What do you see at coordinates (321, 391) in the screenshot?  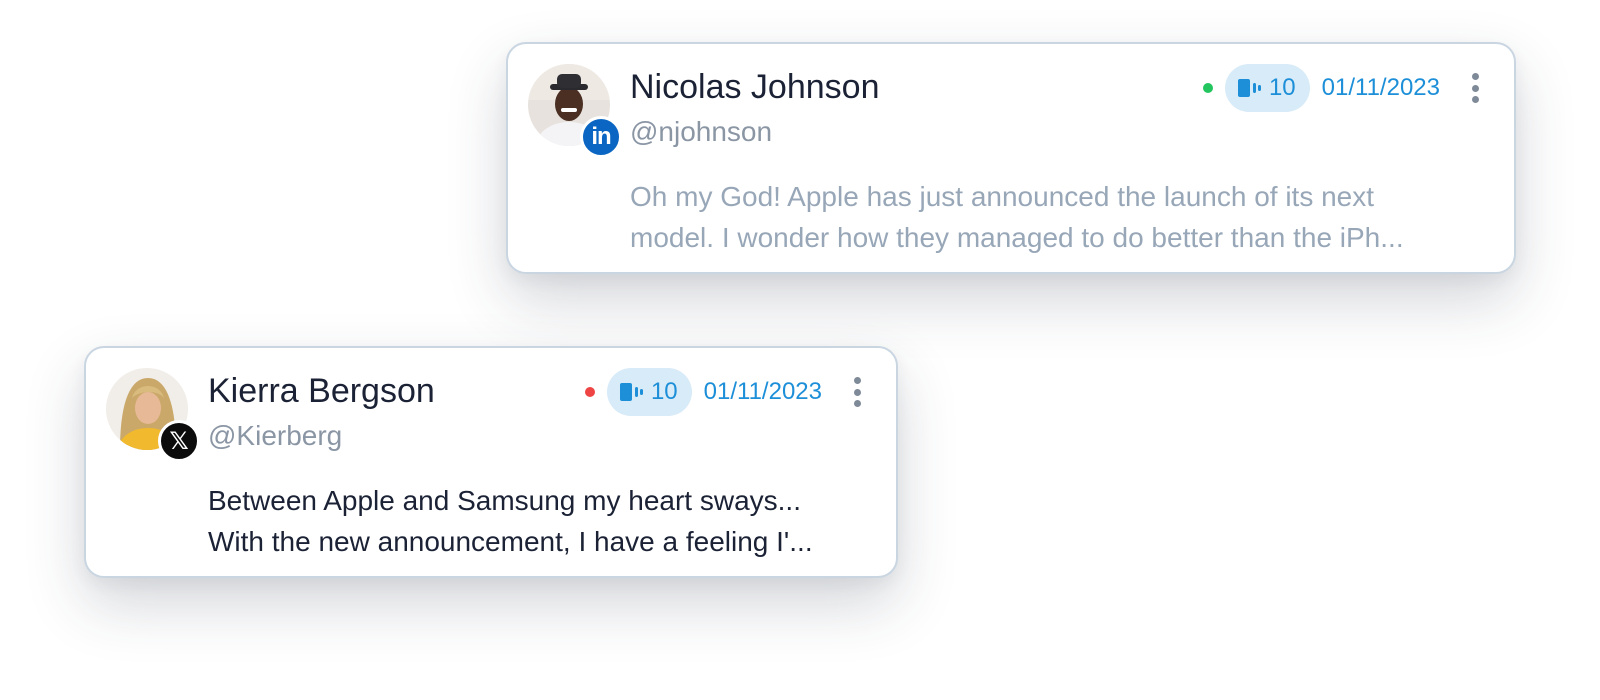 I see `author-name: Kierra Bergson` at bounding box center [321, 391].